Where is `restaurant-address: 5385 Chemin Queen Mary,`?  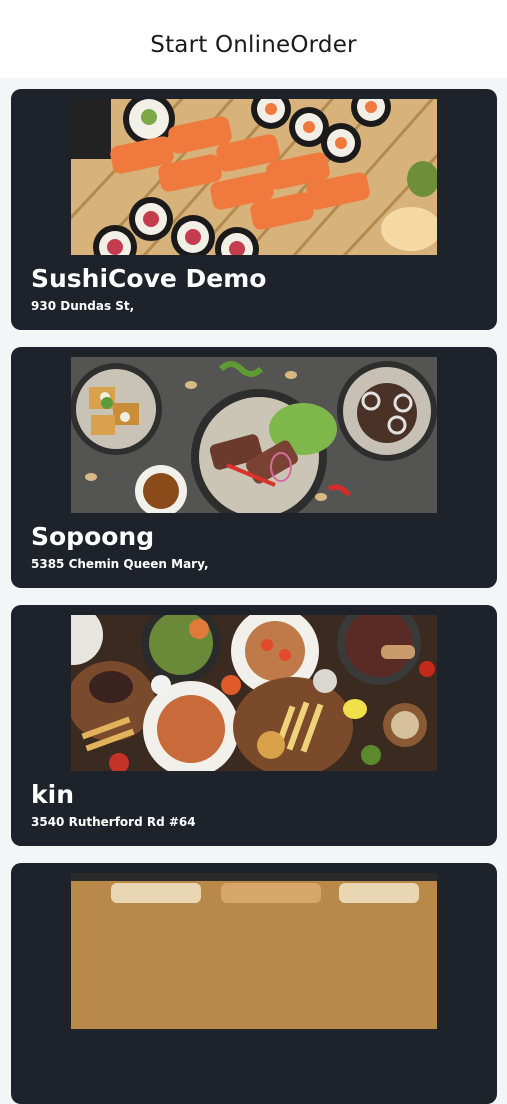
restaurant-address: 5385 Chemin Queen Mary, is located at coordinates (120, 564).